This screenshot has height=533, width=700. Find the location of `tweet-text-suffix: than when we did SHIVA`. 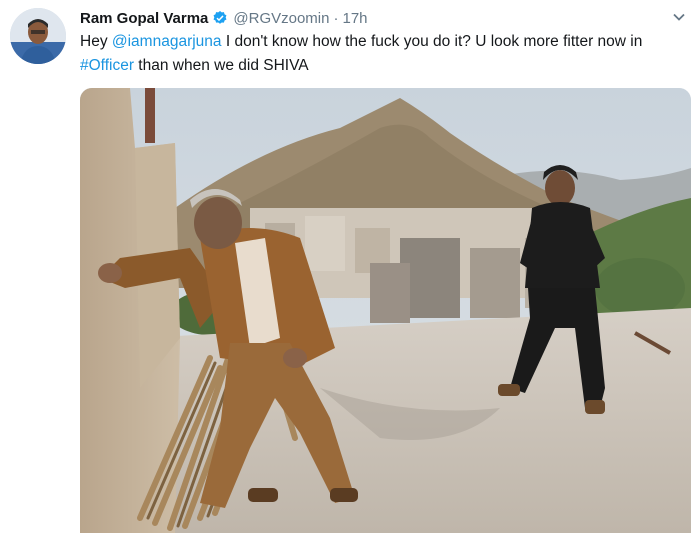

tweet-text-suffix: than when we did SHIVA is located at coordinates (221, 65).